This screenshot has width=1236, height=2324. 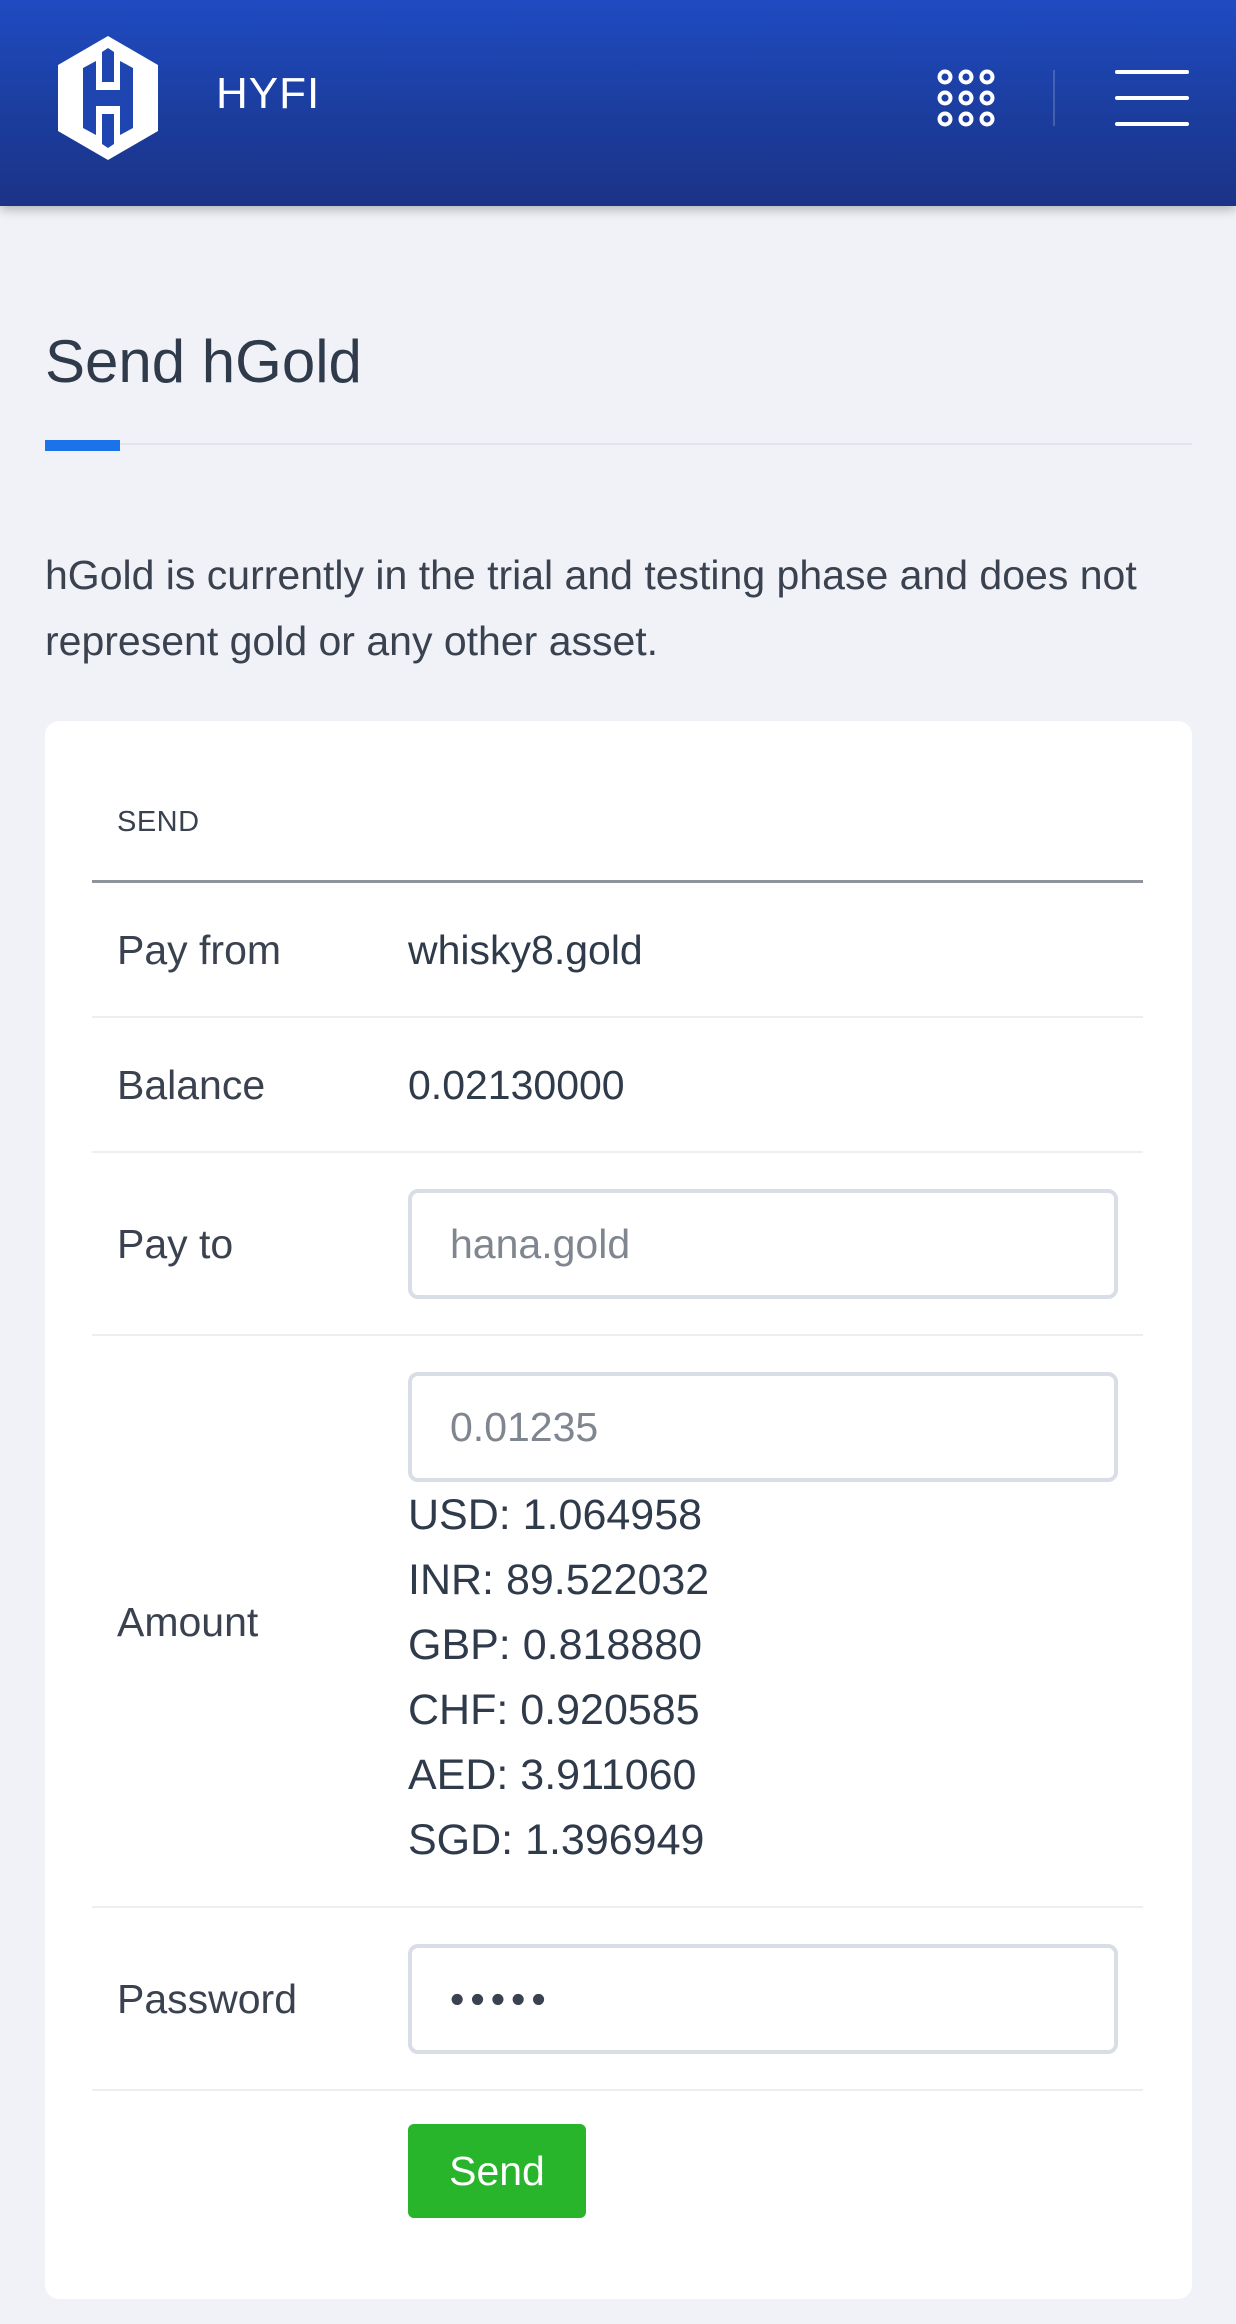 I want to click on app-header: HYFI, so click(x=618, y=103).